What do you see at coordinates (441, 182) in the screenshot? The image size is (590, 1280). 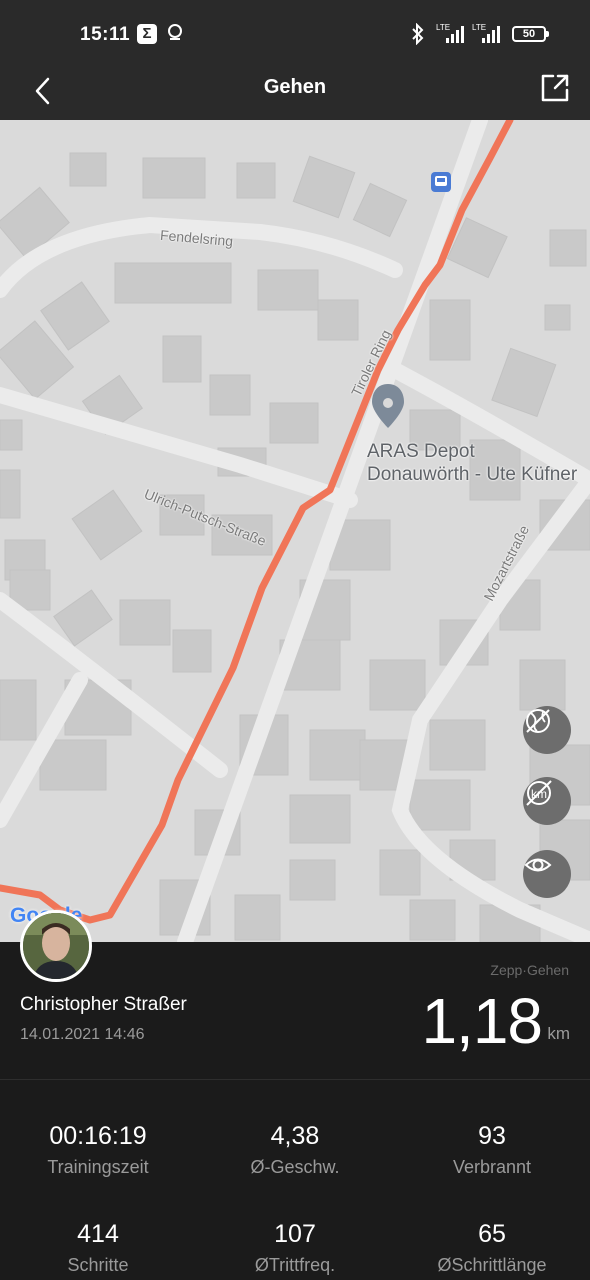 I see `bus-stop-icon` at bounding box center [441, 182].